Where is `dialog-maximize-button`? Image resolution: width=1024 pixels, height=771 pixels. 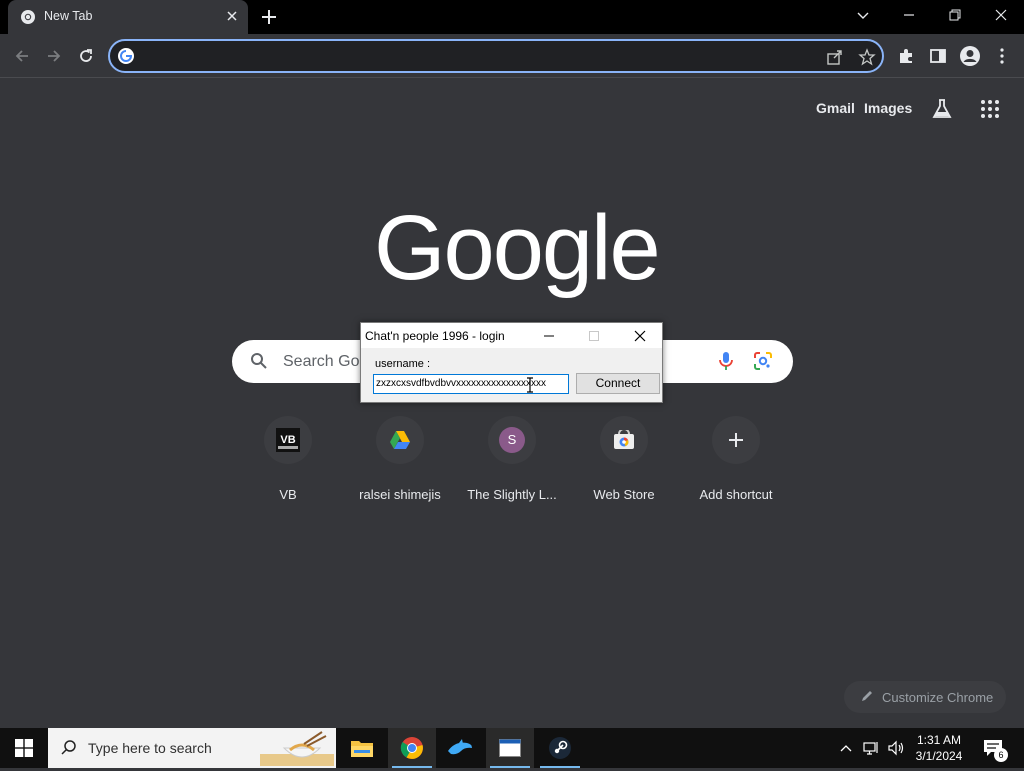 dialog-maximize-button is located at coordinates (594, 335).